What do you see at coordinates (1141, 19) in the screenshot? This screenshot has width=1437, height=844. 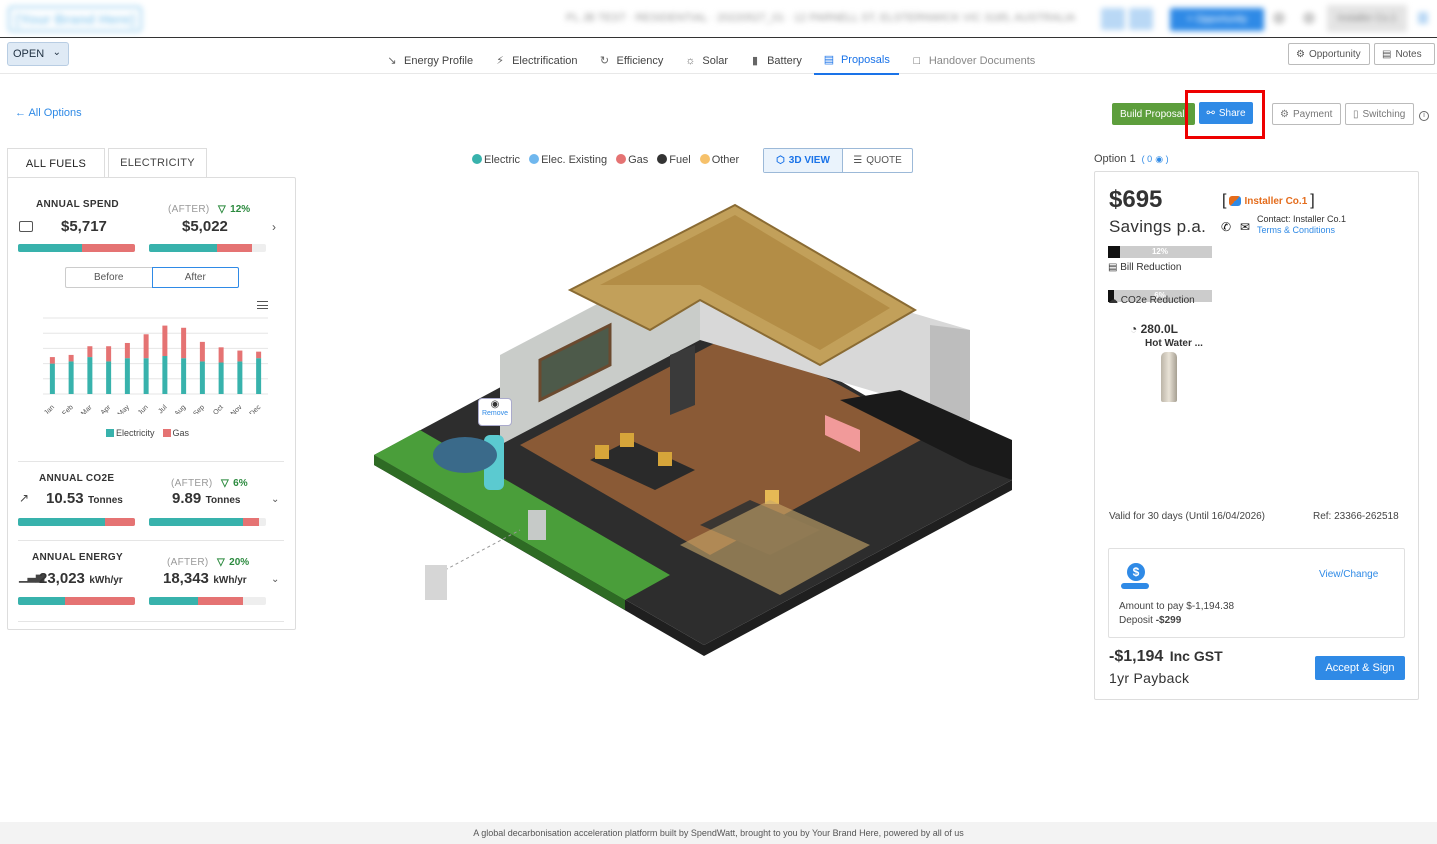 I see `next-button` at bounding box center [1141, 19].